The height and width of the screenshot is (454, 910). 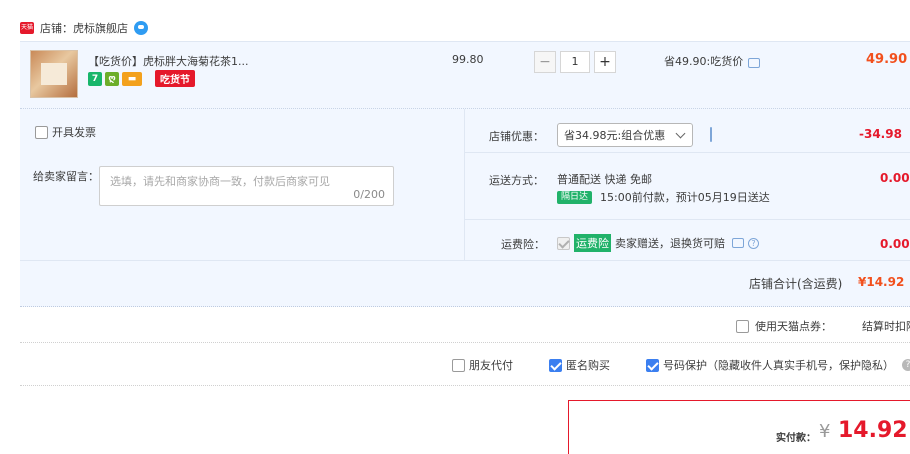 What do you see at coordinates (56, 28) in the screenshot?
I see `shop-label: 店铺：` at bounding box center [56, 28].